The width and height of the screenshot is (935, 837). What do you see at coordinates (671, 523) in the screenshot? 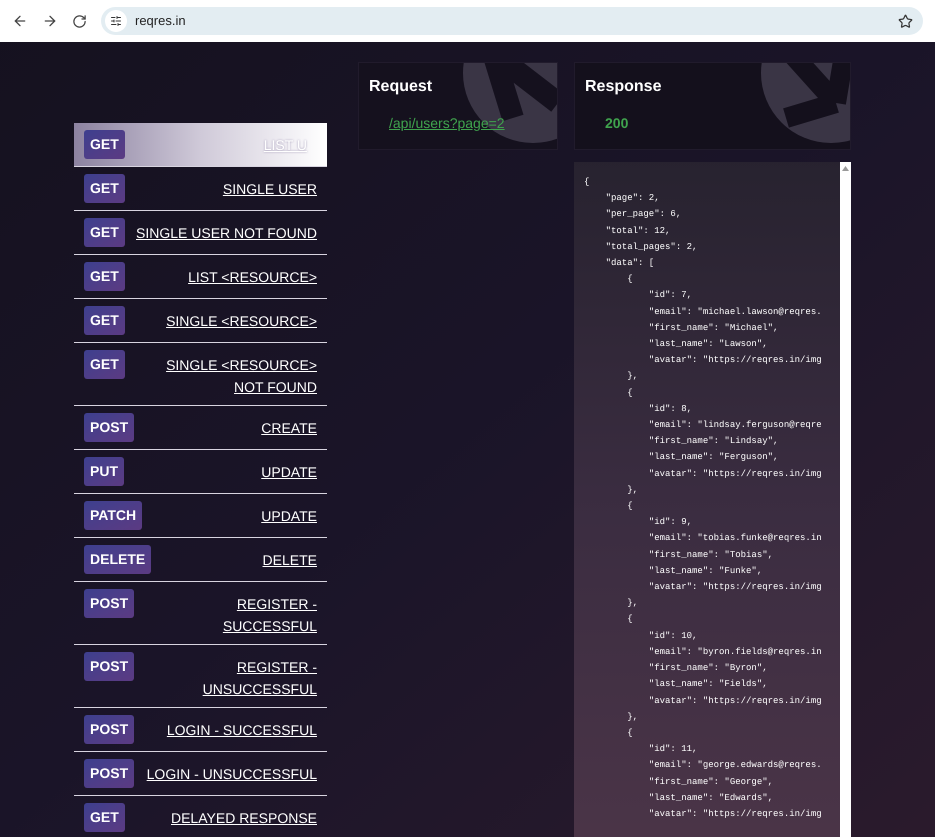
I see `code-line: "id": 9,` at bounding box center [671, 523].